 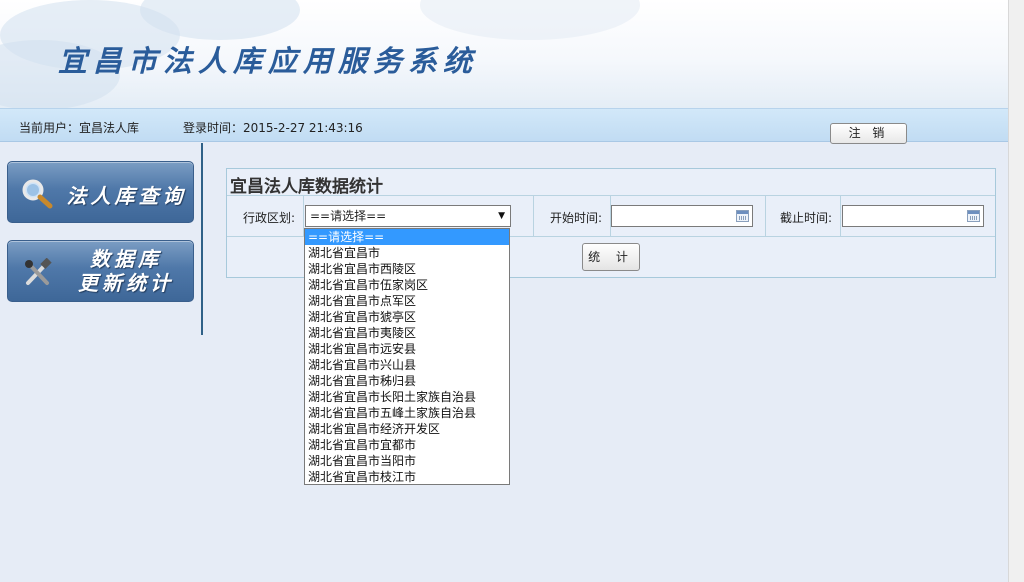 I want to click on dropdown-option: 湖北省宜昌市兴山县, so click(x=407, y=365).